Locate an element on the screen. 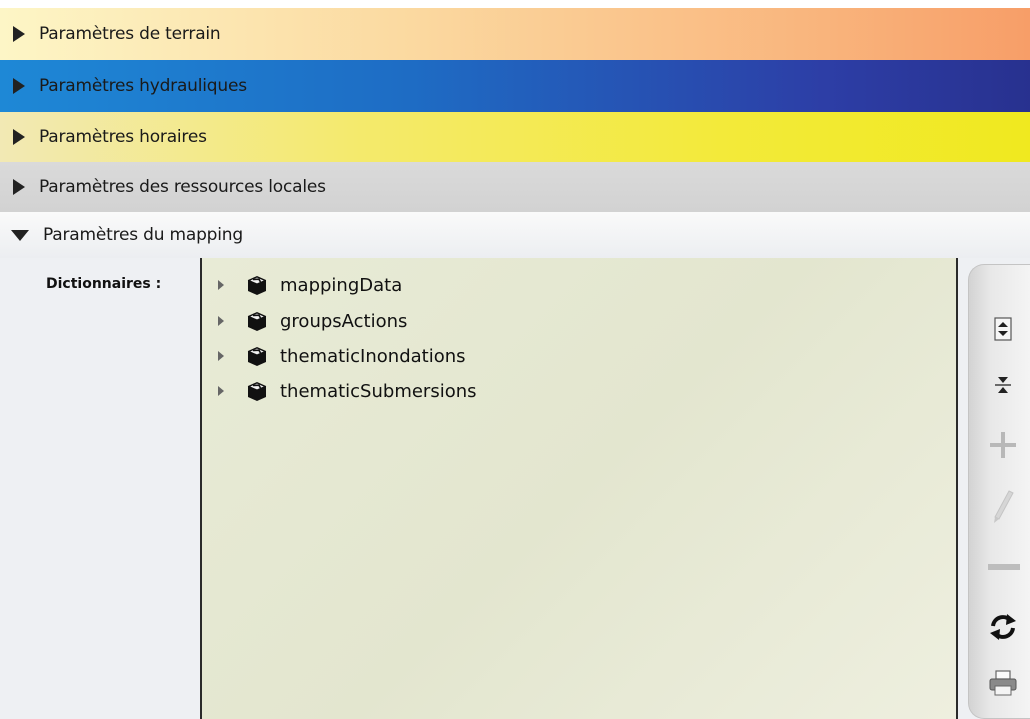 The image size is (1030, 719). tree-item-thematicsubmersions: thematicSubmersions is located at coordinates (347, 391).